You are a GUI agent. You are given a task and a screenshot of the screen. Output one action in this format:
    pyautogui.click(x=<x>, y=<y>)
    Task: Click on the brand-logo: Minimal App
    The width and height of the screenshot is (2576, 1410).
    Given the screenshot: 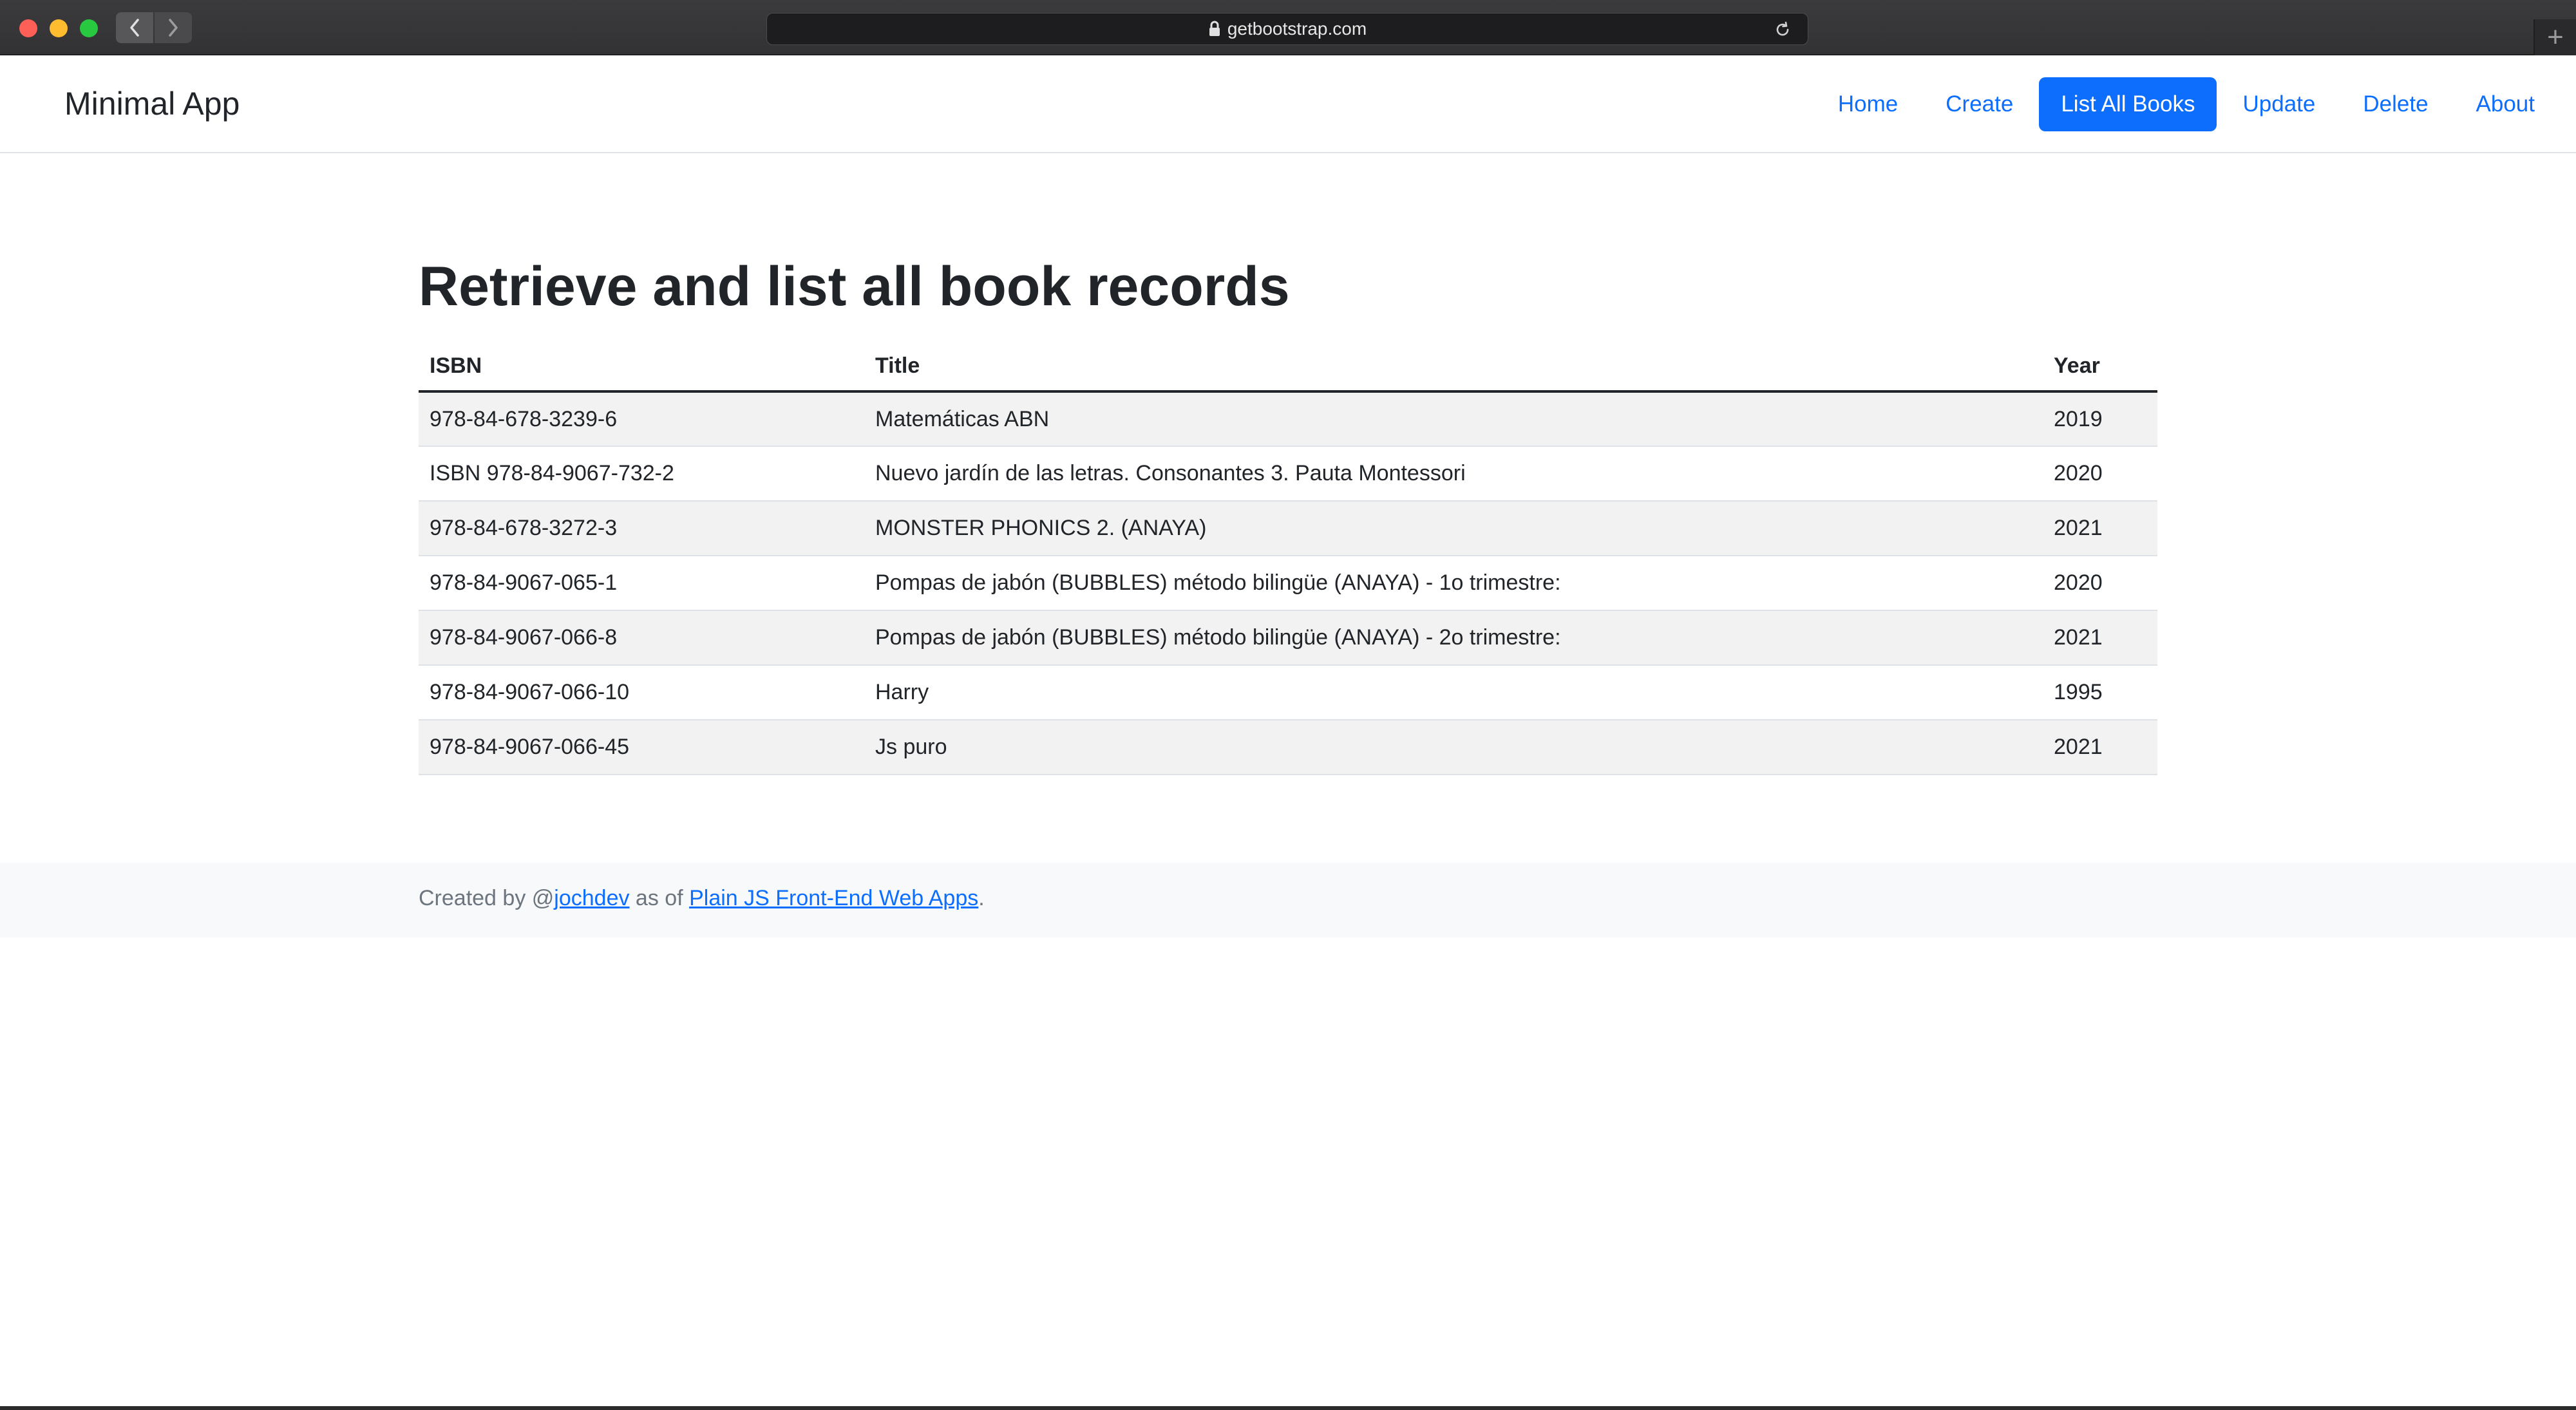 What is the action you would take?
    pyautogui.click(x=152, y=103)
    